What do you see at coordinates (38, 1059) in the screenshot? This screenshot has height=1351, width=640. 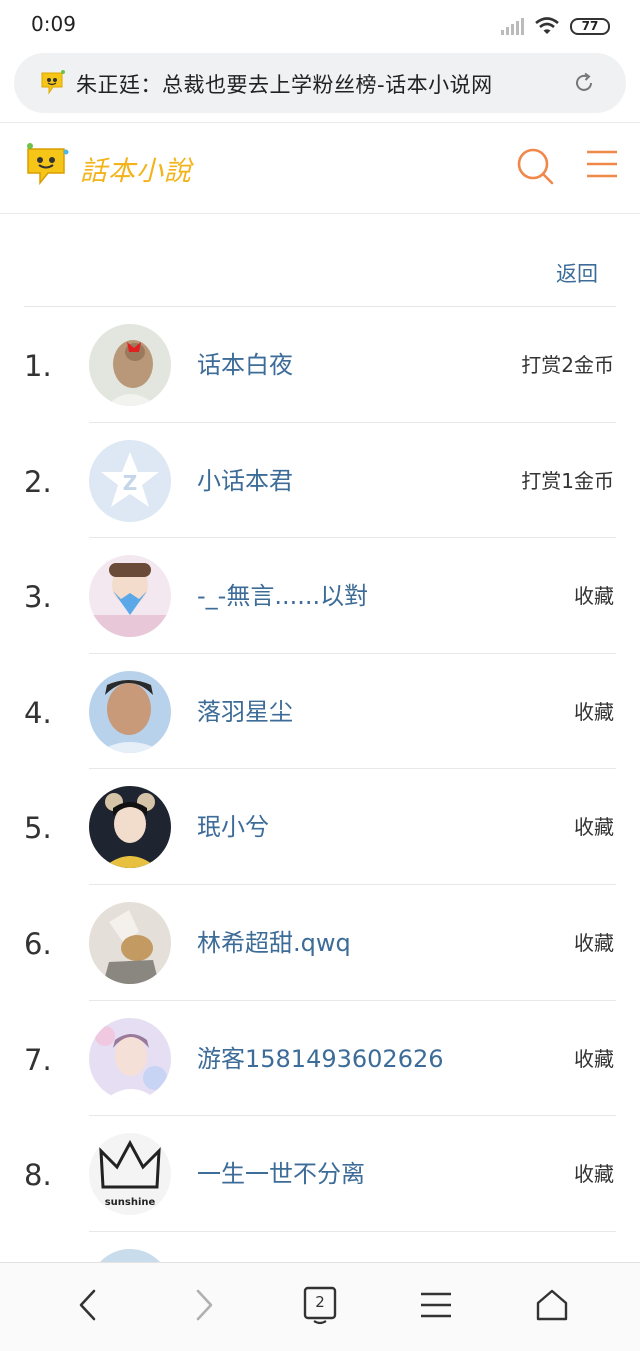 I see `rank-number: 7.` at bounding box center [38, 1059].